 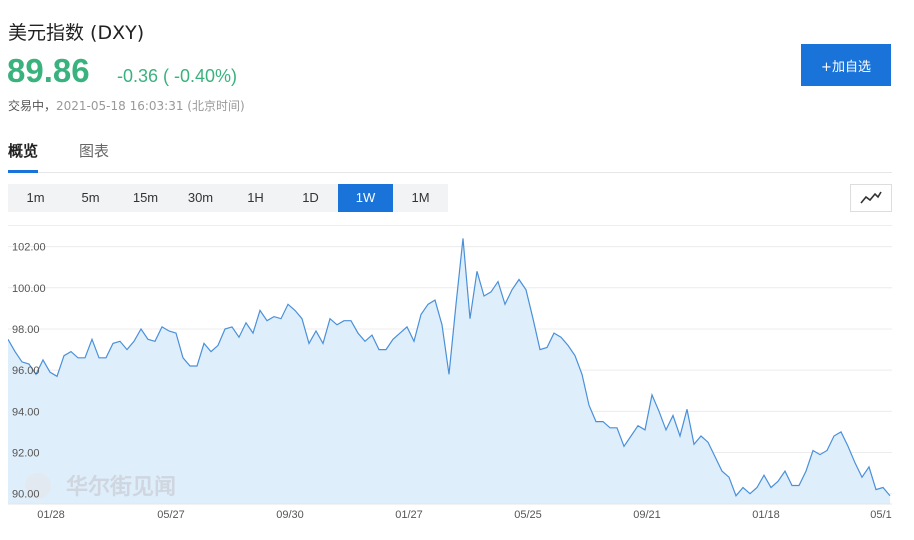 What do you see at coordinates (177, 76) in the screenshot?
I see `price-change: -0.36 ( -0.40%)` at bounding box center [177, 76].